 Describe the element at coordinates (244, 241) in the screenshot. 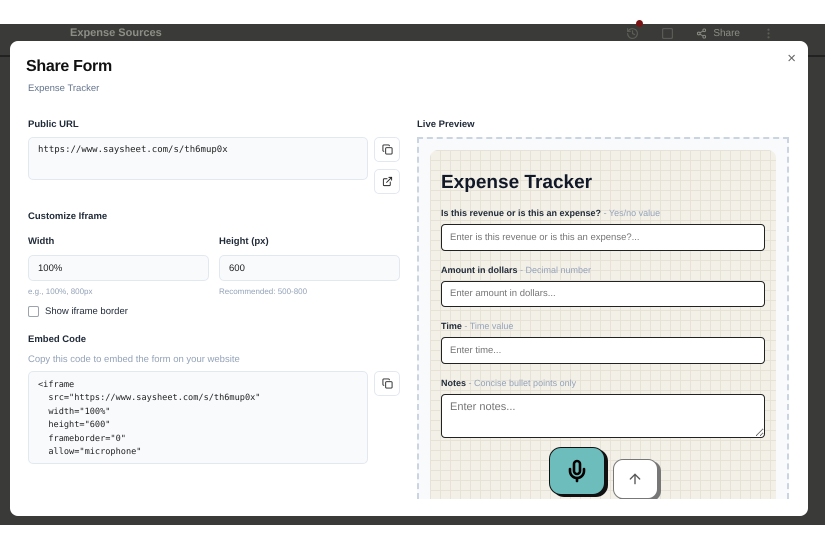

I see `field-label: Height (px)` at that location.